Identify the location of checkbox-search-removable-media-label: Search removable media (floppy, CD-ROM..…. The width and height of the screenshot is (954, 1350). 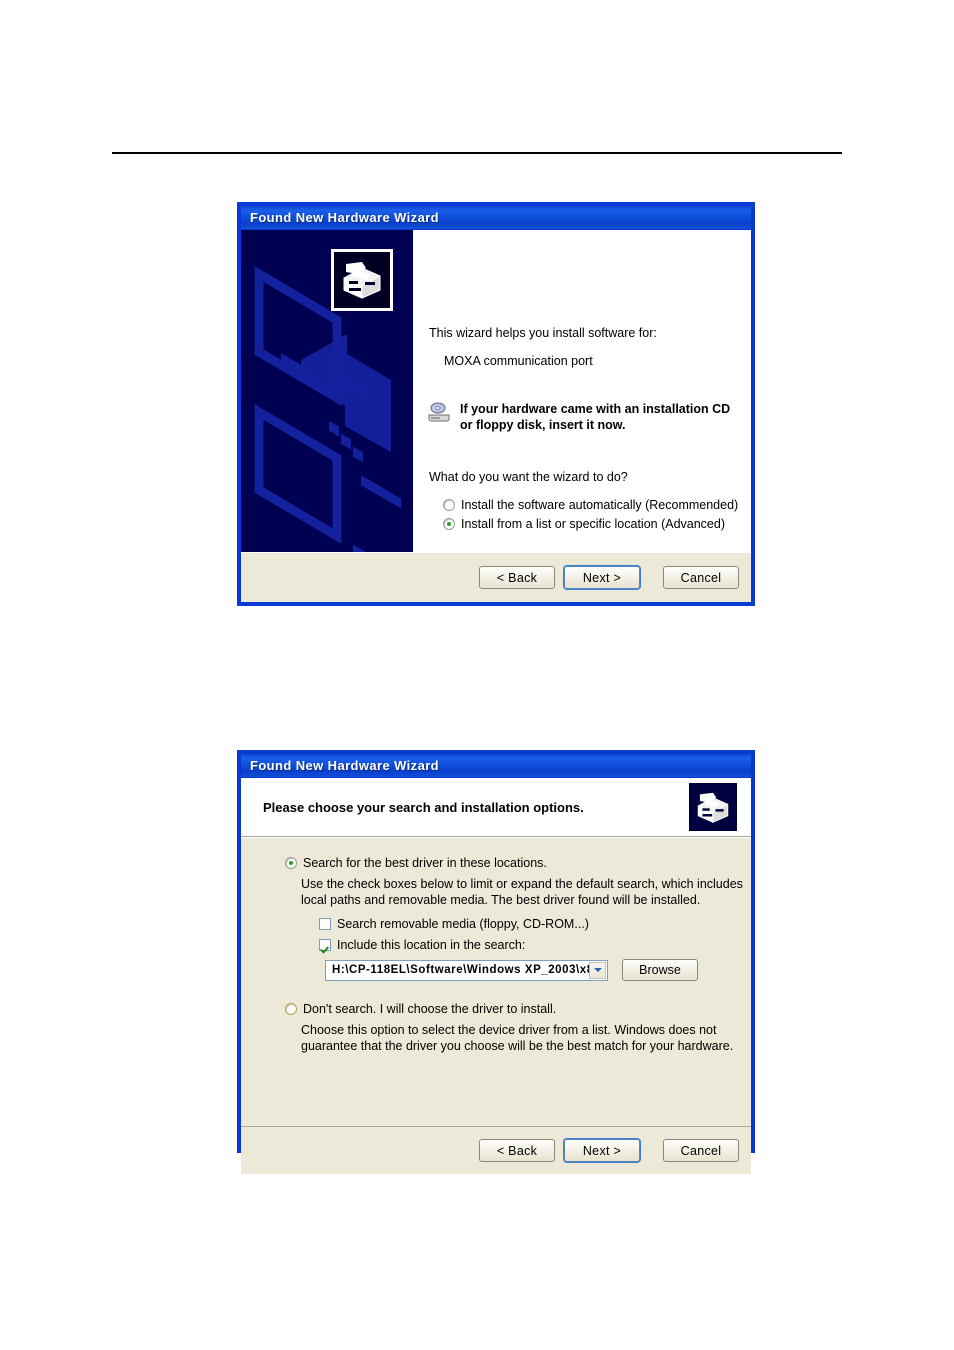
(463, 924).